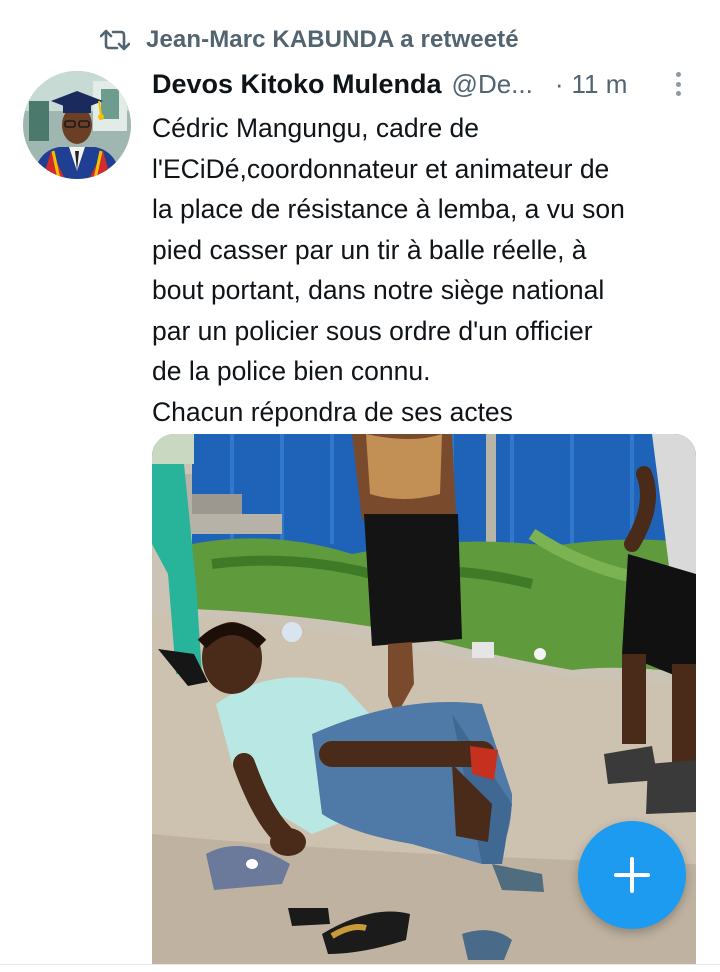 The width and height of the screenshot is (720, 972). Describe the element at coordinates (77, 125) in the screenshot. I see `author-avatar` at that location.